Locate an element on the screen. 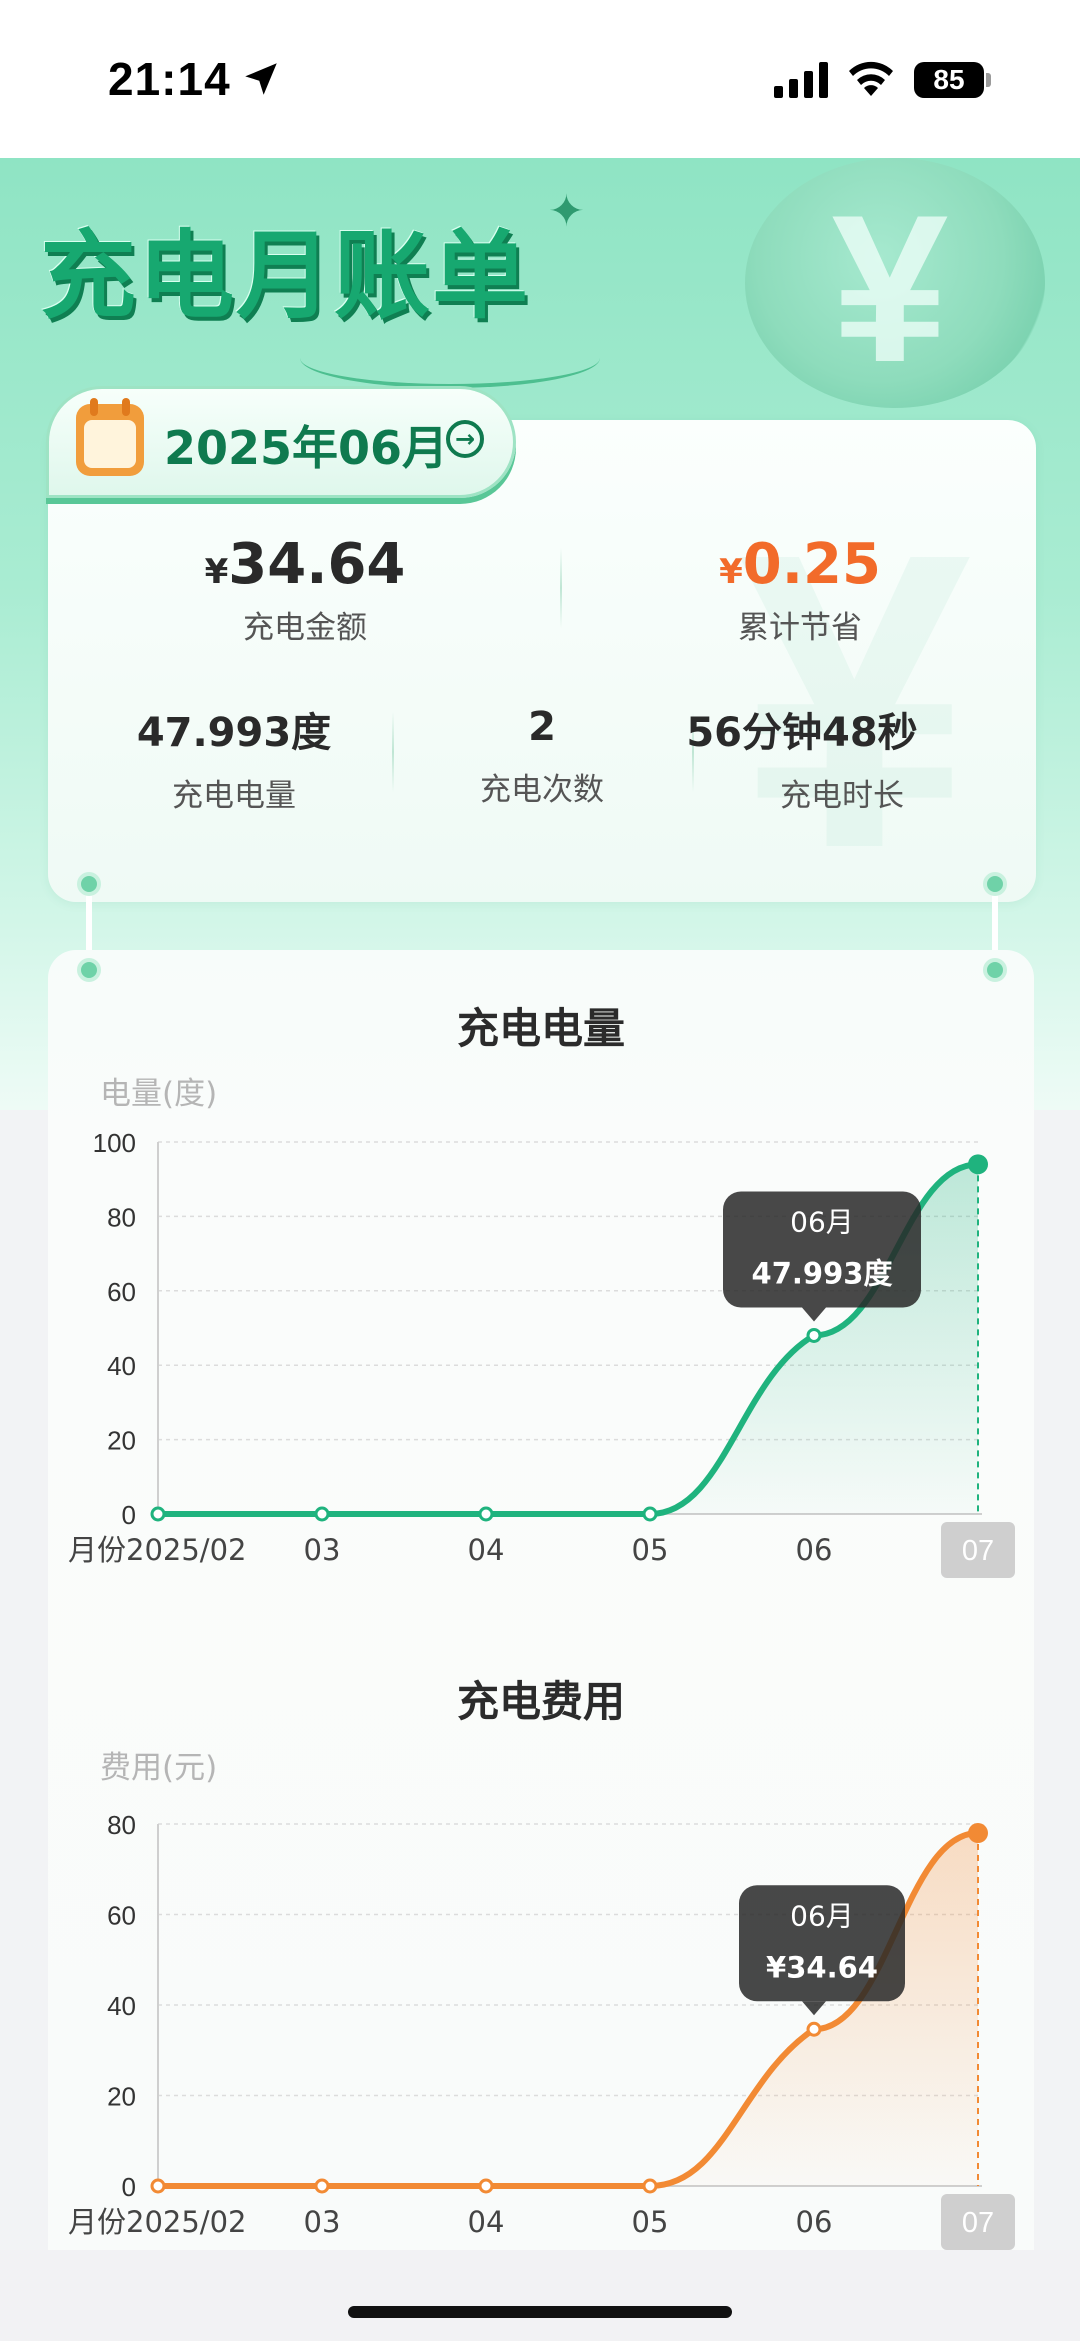 The height and width of the screenshot is (2341, 1080). saved-value: ¥0.25 is located at coordinates (800, 564).